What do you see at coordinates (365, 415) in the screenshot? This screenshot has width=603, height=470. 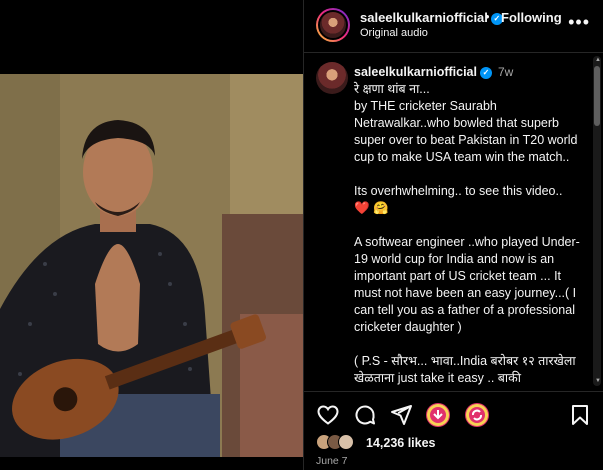 I see `comment-icon` at bounding box center [365, 415].